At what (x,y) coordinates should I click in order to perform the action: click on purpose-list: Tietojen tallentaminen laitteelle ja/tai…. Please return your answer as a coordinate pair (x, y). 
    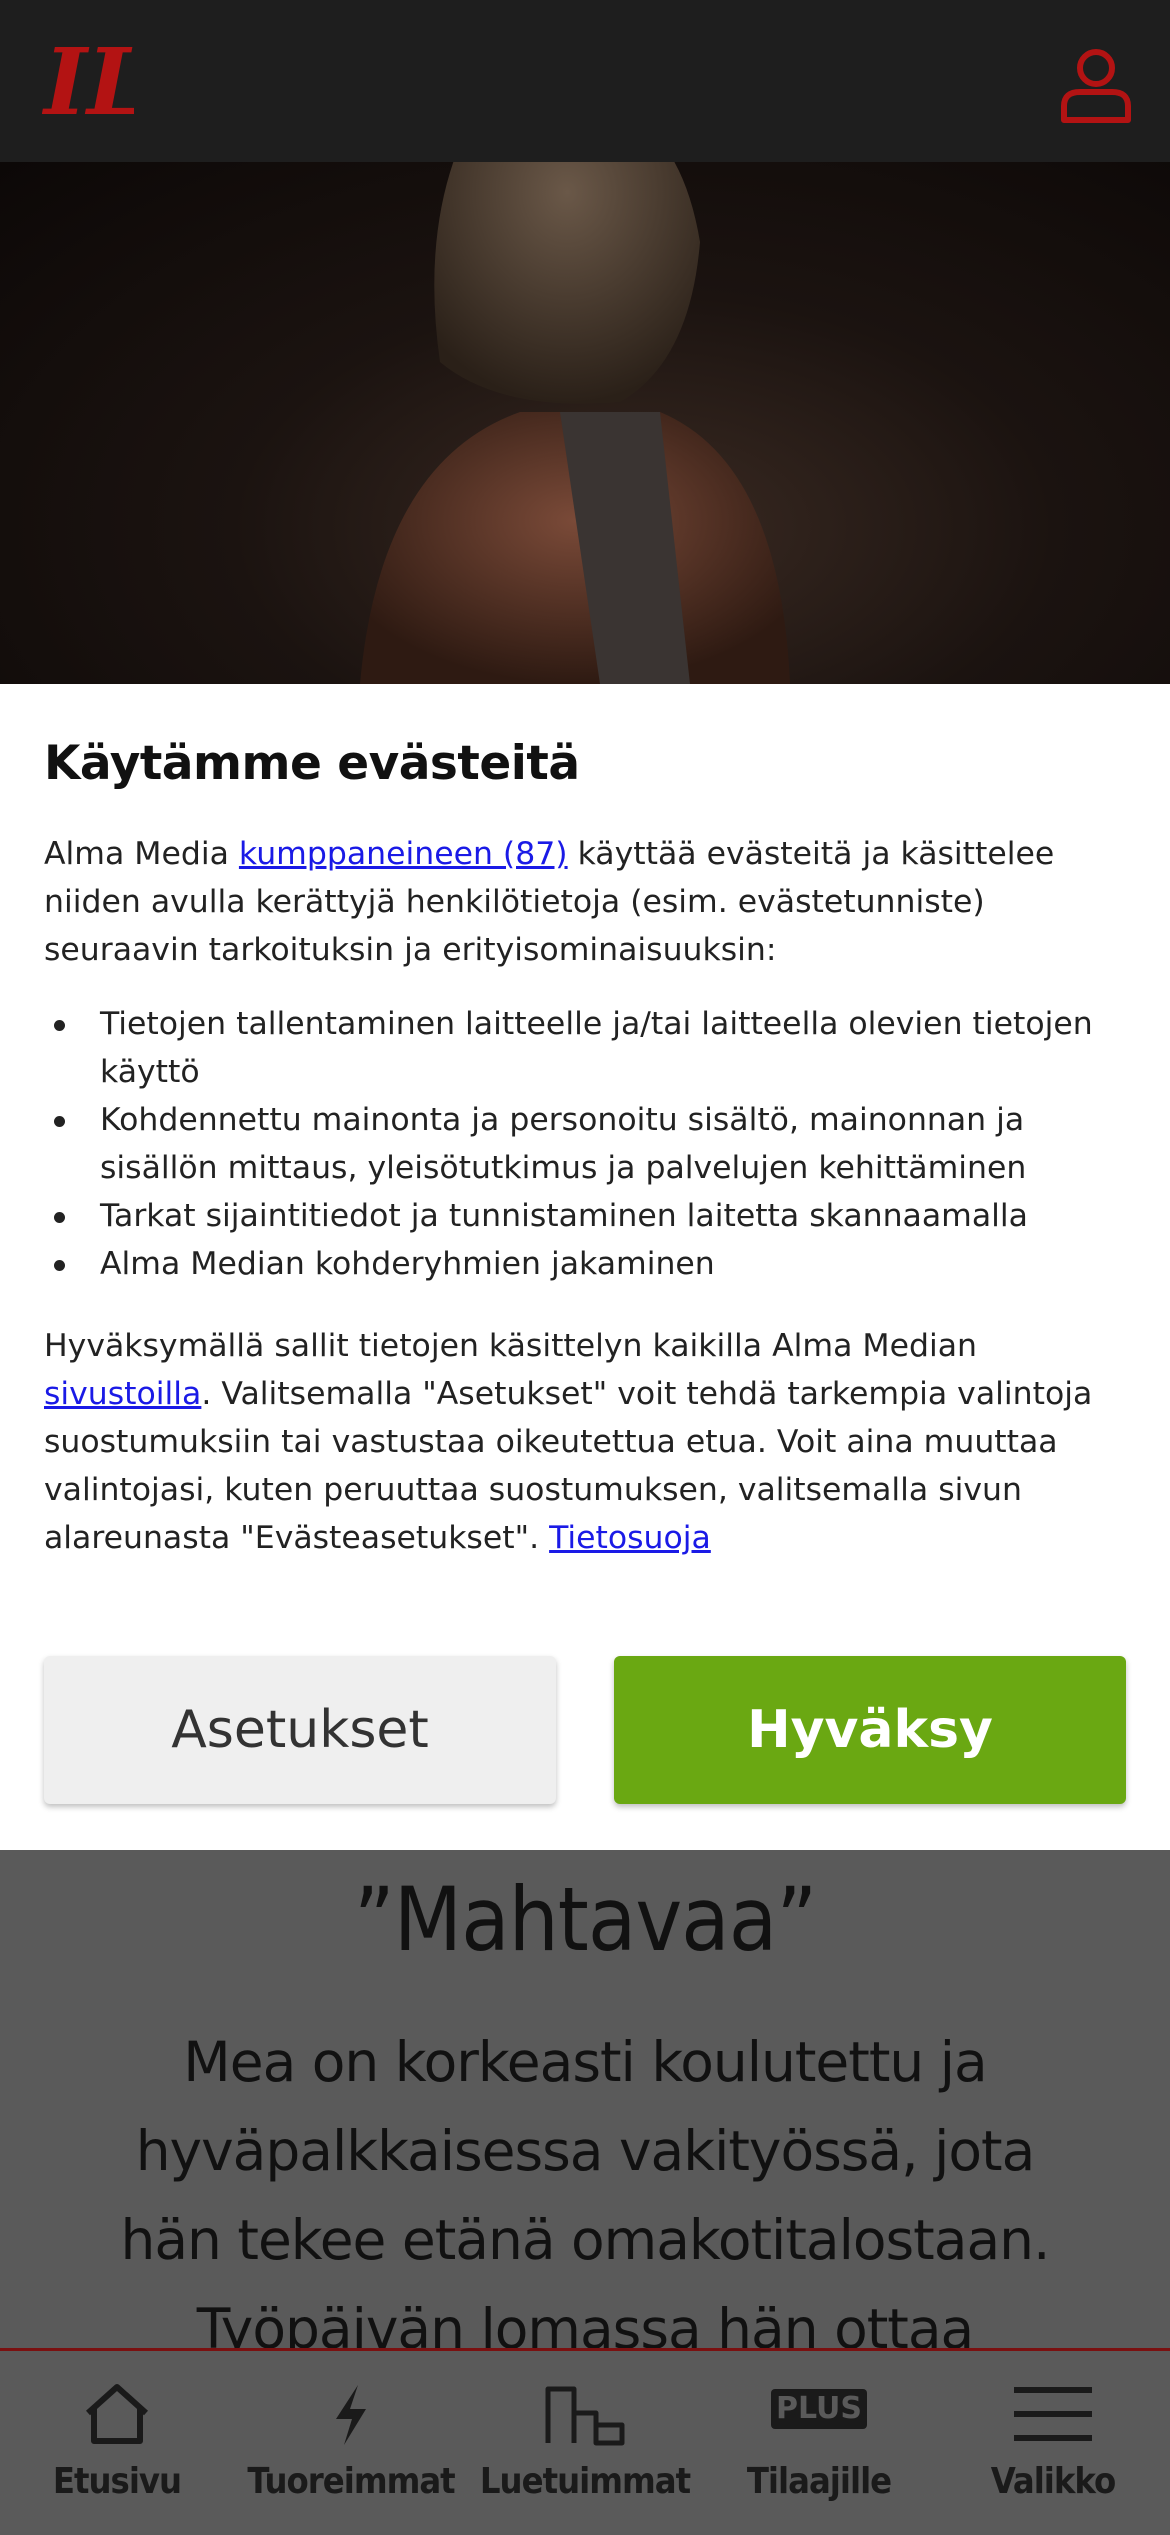
    Looking at the image, I should click on (589, 1144).